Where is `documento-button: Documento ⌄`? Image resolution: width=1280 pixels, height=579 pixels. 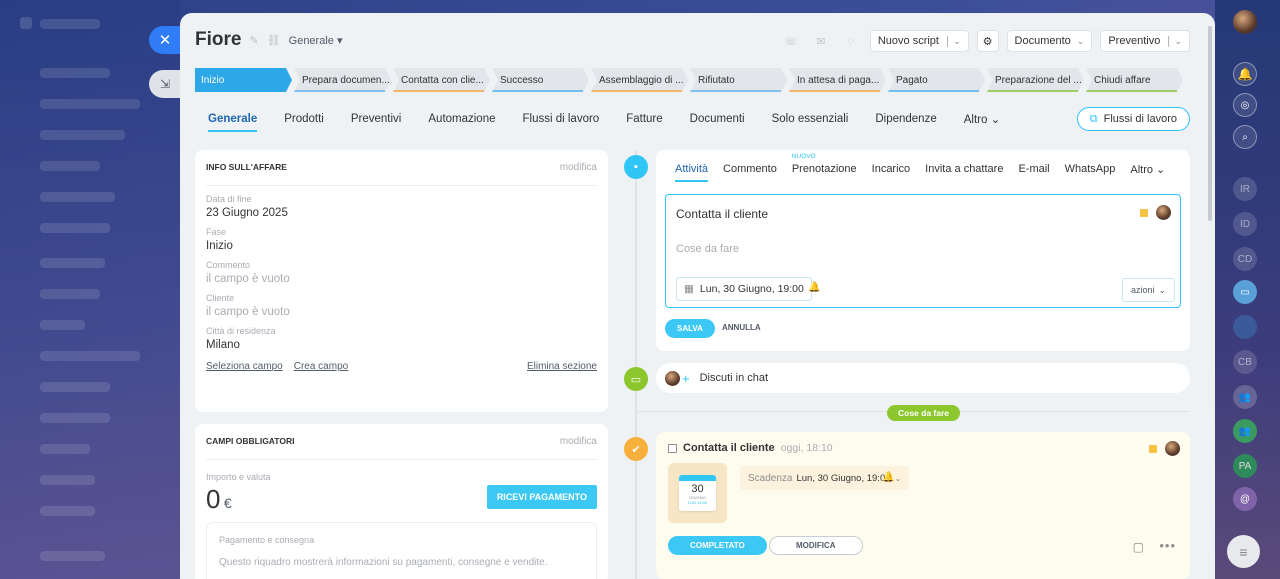
documento-button: Documento ⌄ is located at coordinates (1049, 41).